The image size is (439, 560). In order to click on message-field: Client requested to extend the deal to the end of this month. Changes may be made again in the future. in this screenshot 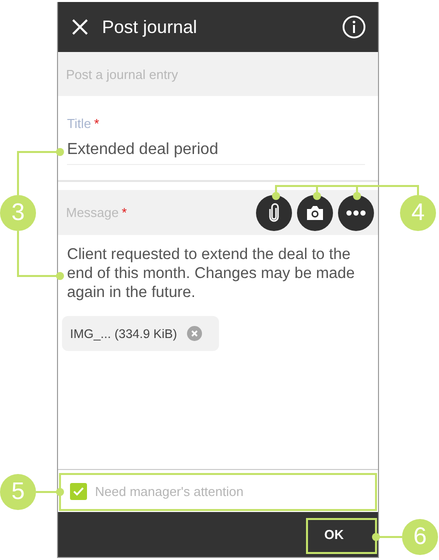, I will do `click(218, 268)`.